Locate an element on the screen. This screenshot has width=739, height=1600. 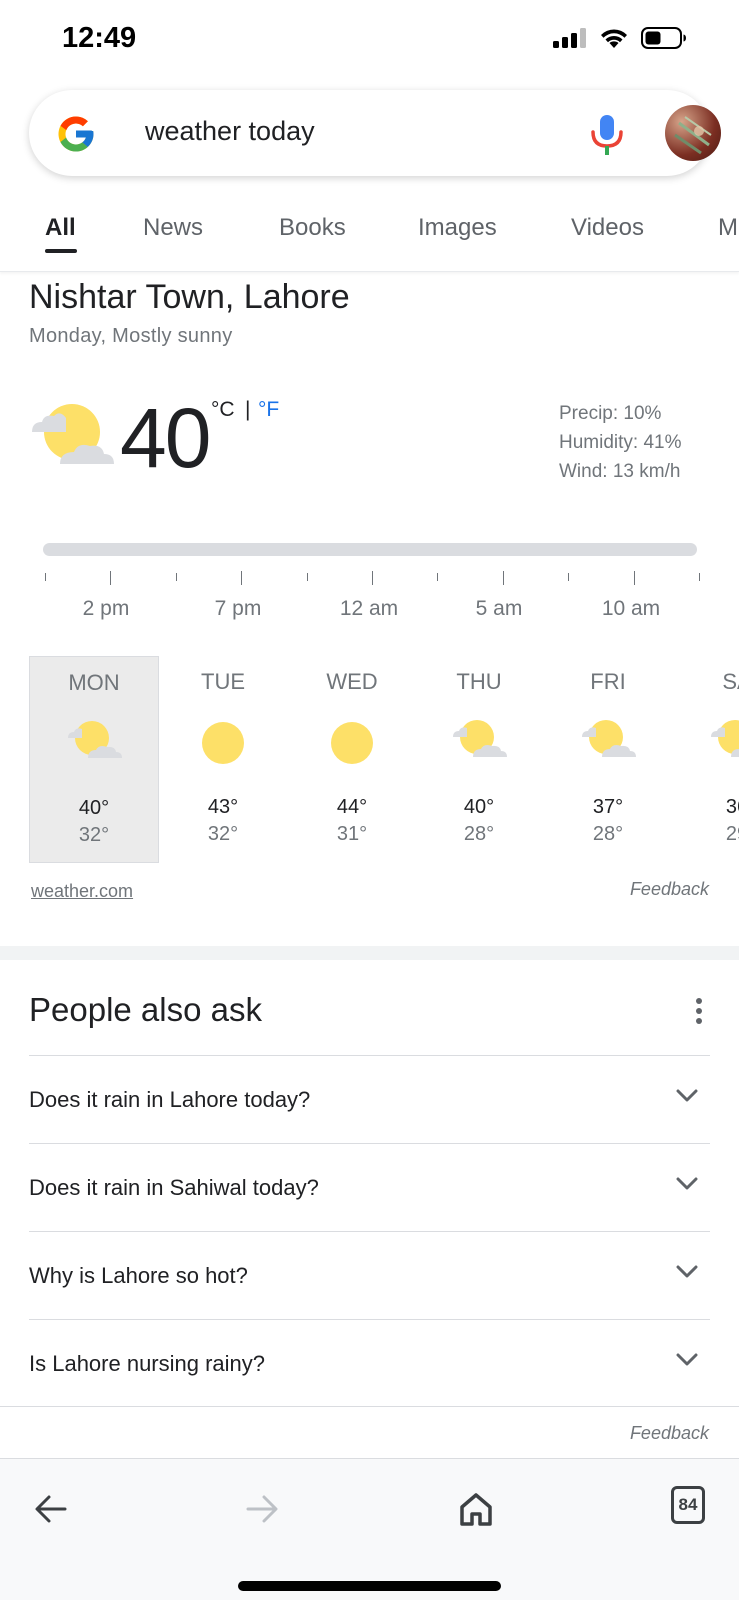
avatar is located at coordinates (693, 133).